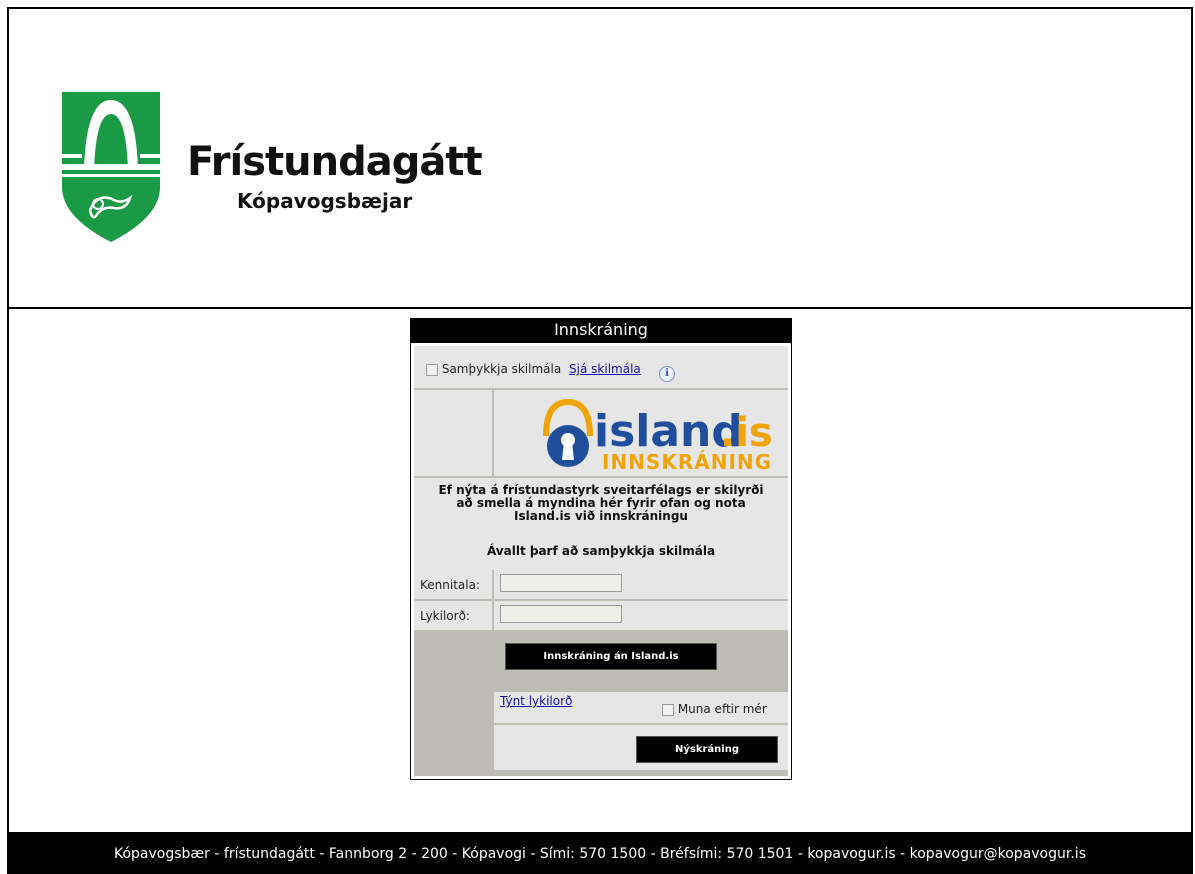  What do you see at coordinates (325, 201) in the screenshot?
I see `brand-subtitle: Kópavogsbæjar` at bounding box center [325, 201].